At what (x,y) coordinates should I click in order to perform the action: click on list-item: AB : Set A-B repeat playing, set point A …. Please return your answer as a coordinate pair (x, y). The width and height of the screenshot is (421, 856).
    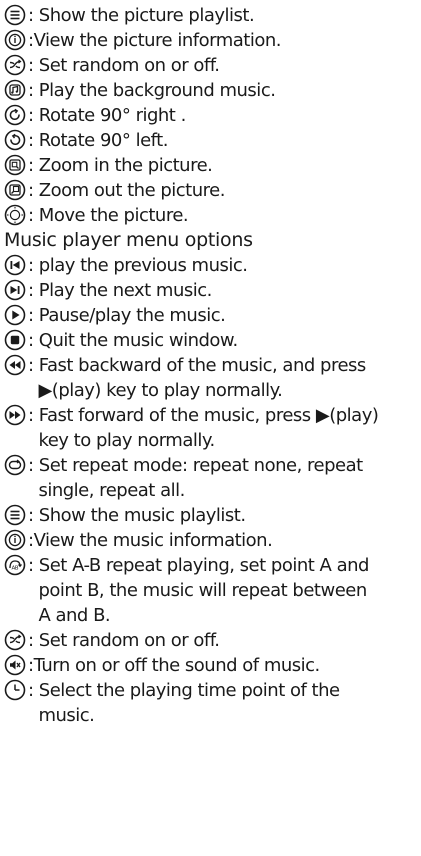
    Looking at the image, I should click on (212, 590).